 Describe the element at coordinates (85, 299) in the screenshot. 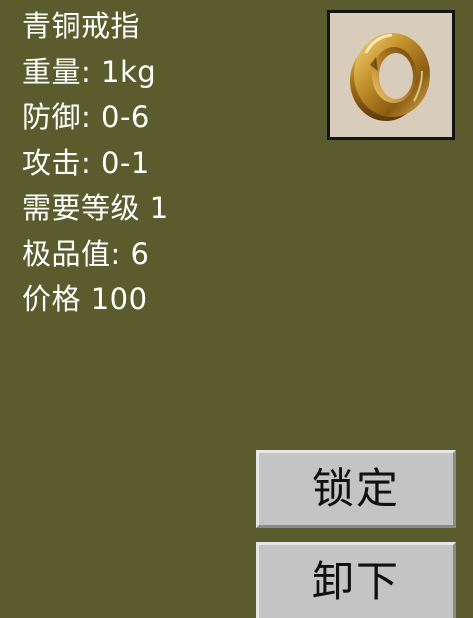

I see `item-price: 价格 100` at that location.